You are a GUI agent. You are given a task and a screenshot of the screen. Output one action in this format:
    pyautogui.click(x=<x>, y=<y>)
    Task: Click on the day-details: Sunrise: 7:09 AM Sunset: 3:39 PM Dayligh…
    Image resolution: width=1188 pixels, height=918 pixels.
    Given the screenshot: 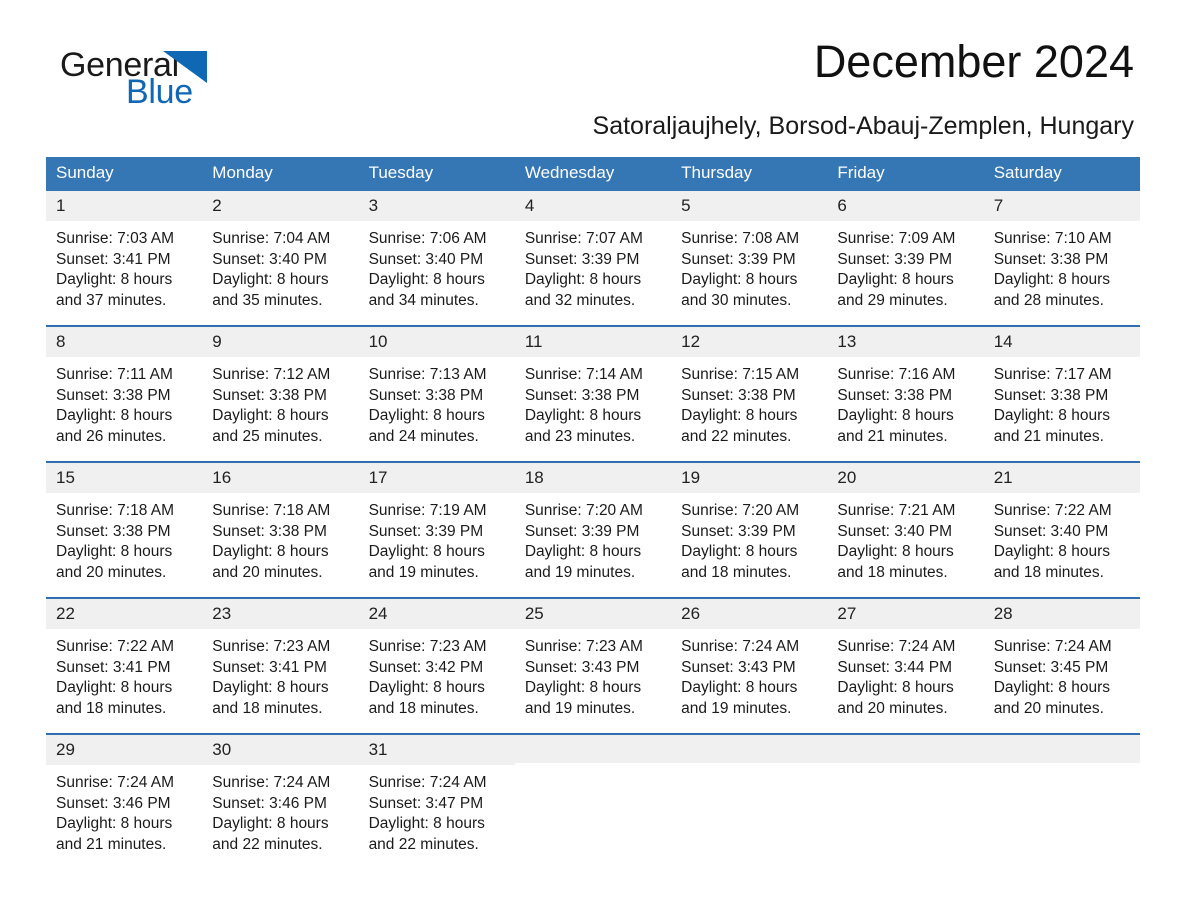 What is the action you would take?
    pyautogui.click(x=905, y=266)
    